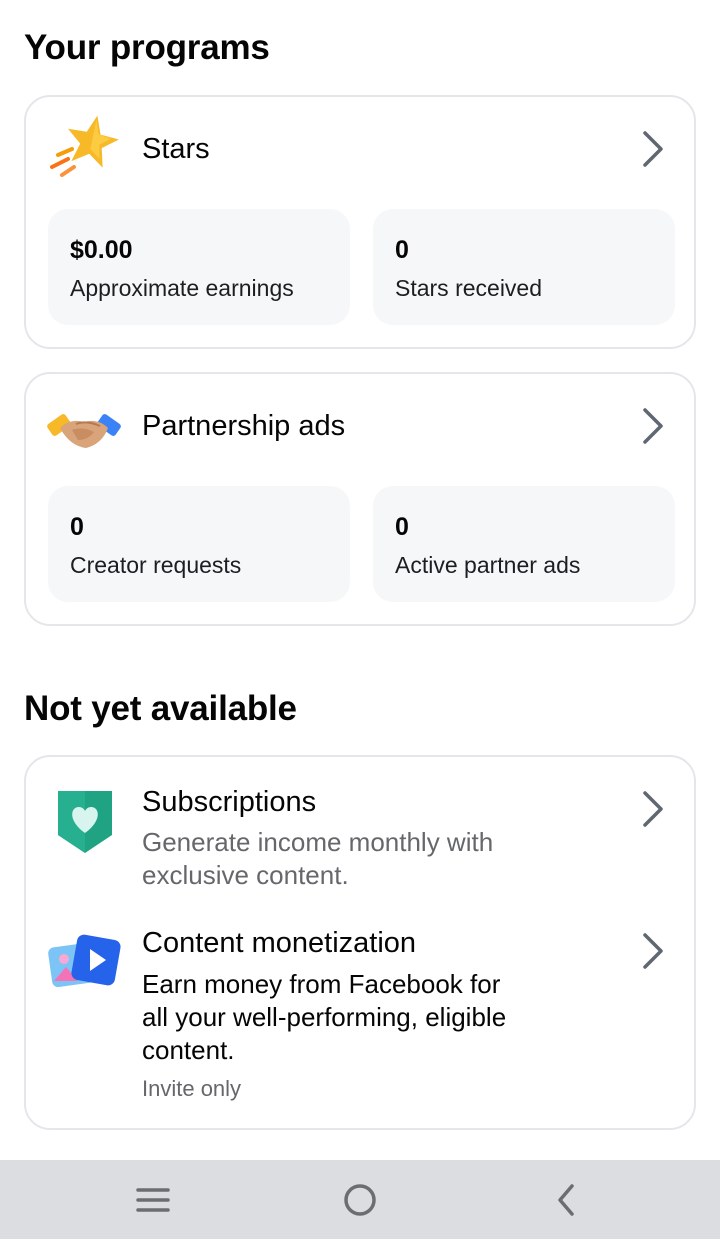  Describe the element at coordinates (85, 822) in the screenshot. I see `heart-badge-icon` at that location.